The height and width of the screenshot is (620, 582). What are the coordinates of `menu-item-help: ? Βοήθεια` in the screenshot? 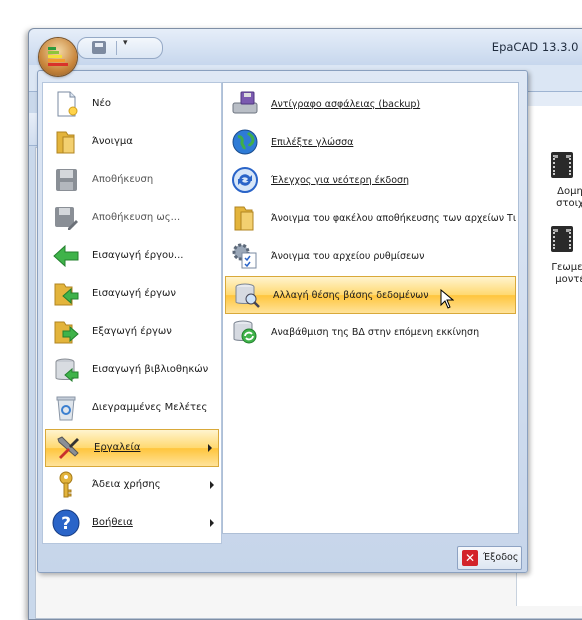 It's located at (132, 523).